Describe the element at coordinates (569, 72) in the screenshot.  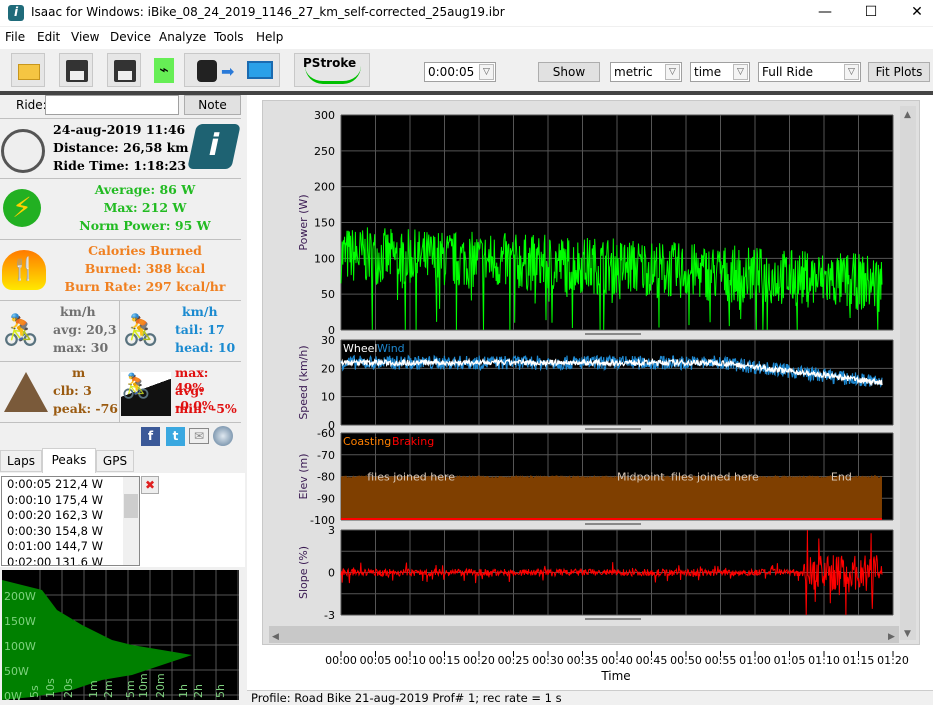
I see `show-button: Show` at that location.